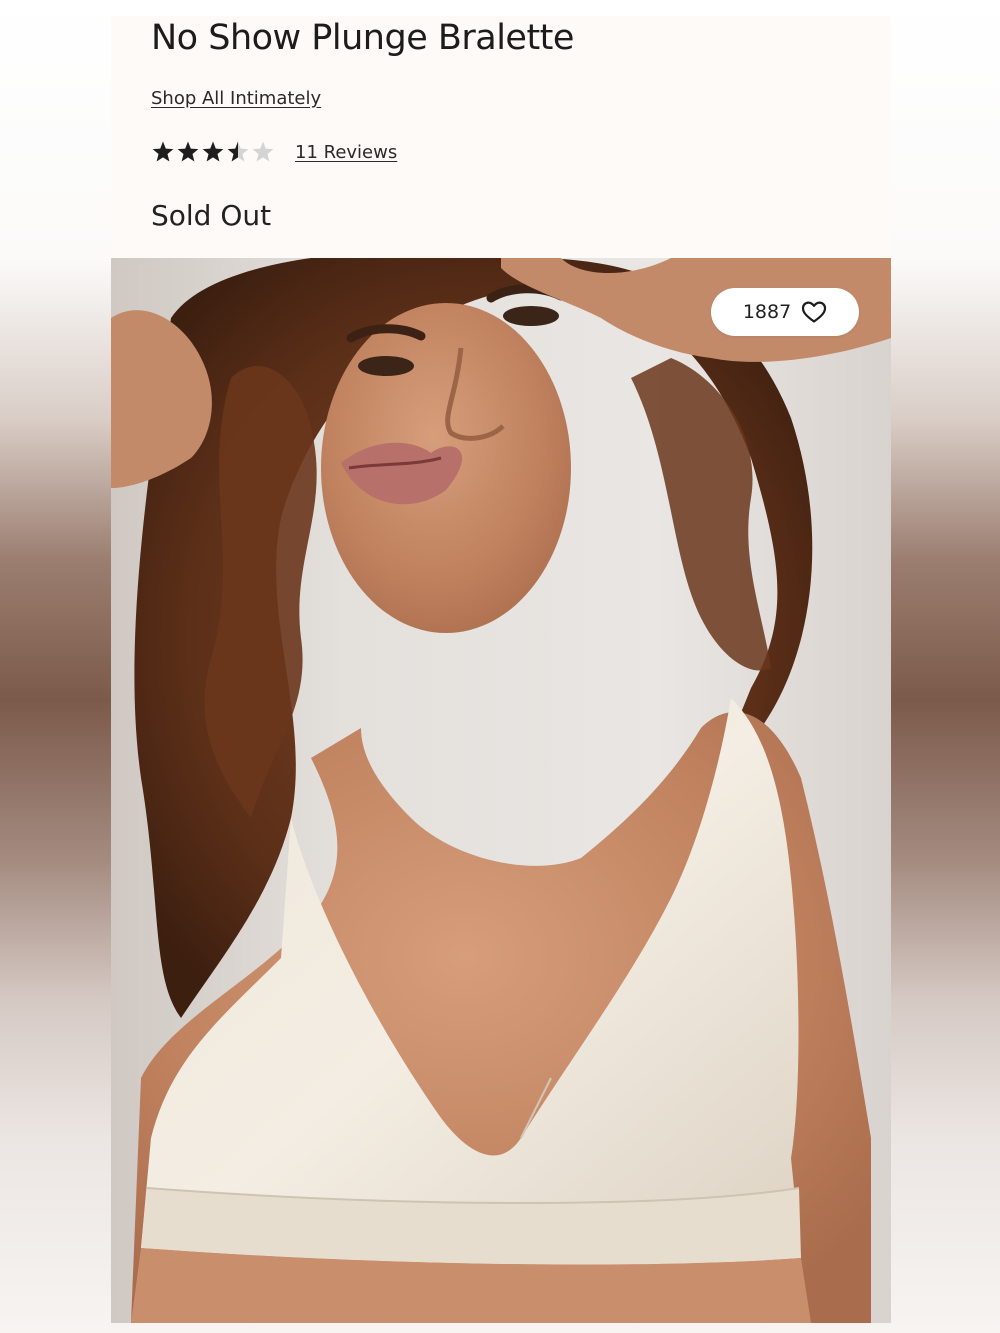 The height and width of the screenshot is (1333, 1000). I want to click on star-rating, so click(213, 152).